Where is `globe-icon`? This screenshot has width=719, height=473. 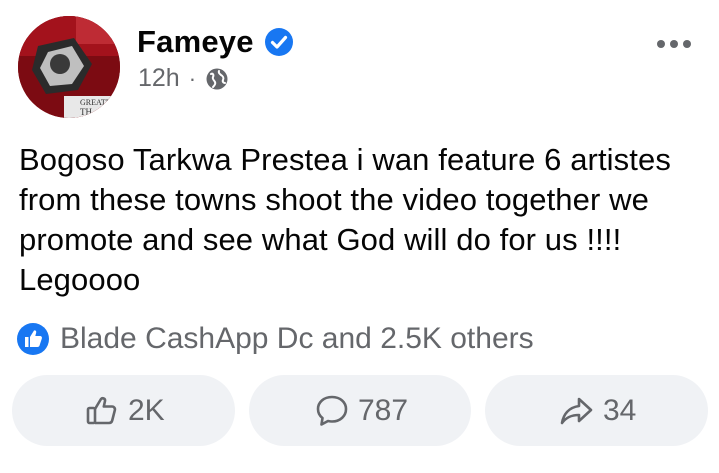
globe-icon is located at coordinates (217, 79).